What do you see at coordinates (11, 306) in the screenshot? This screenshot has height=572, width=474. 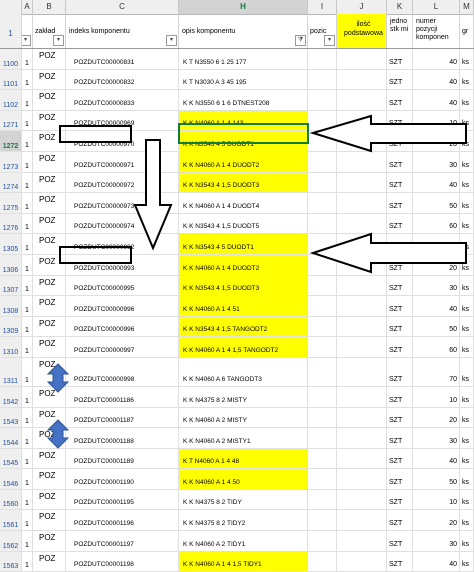 I see `row-number: 1308` at bounding box center [11, 306].